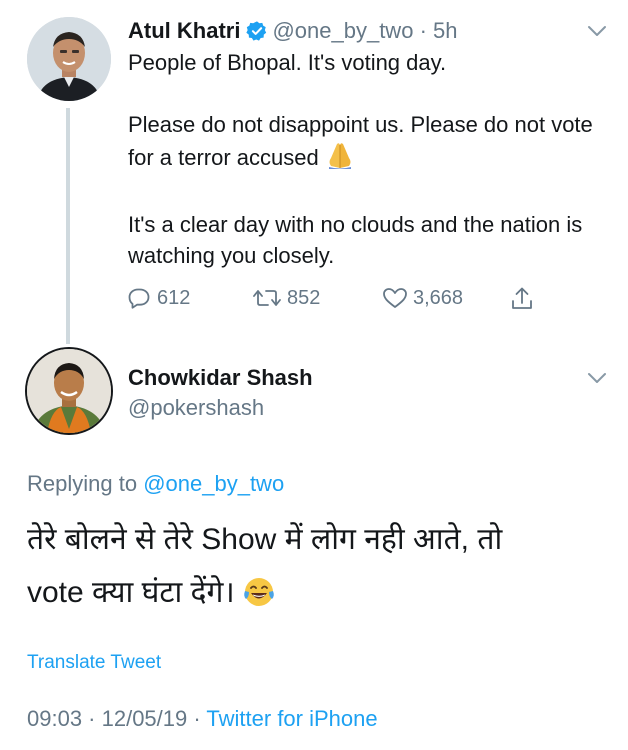 This screenshot has width=628, height=750. What do you see at coordinates (94, 663) in the screenshot?
I see `translate-tweet-link: Translate Tweet` at bounding box center [94, 663].